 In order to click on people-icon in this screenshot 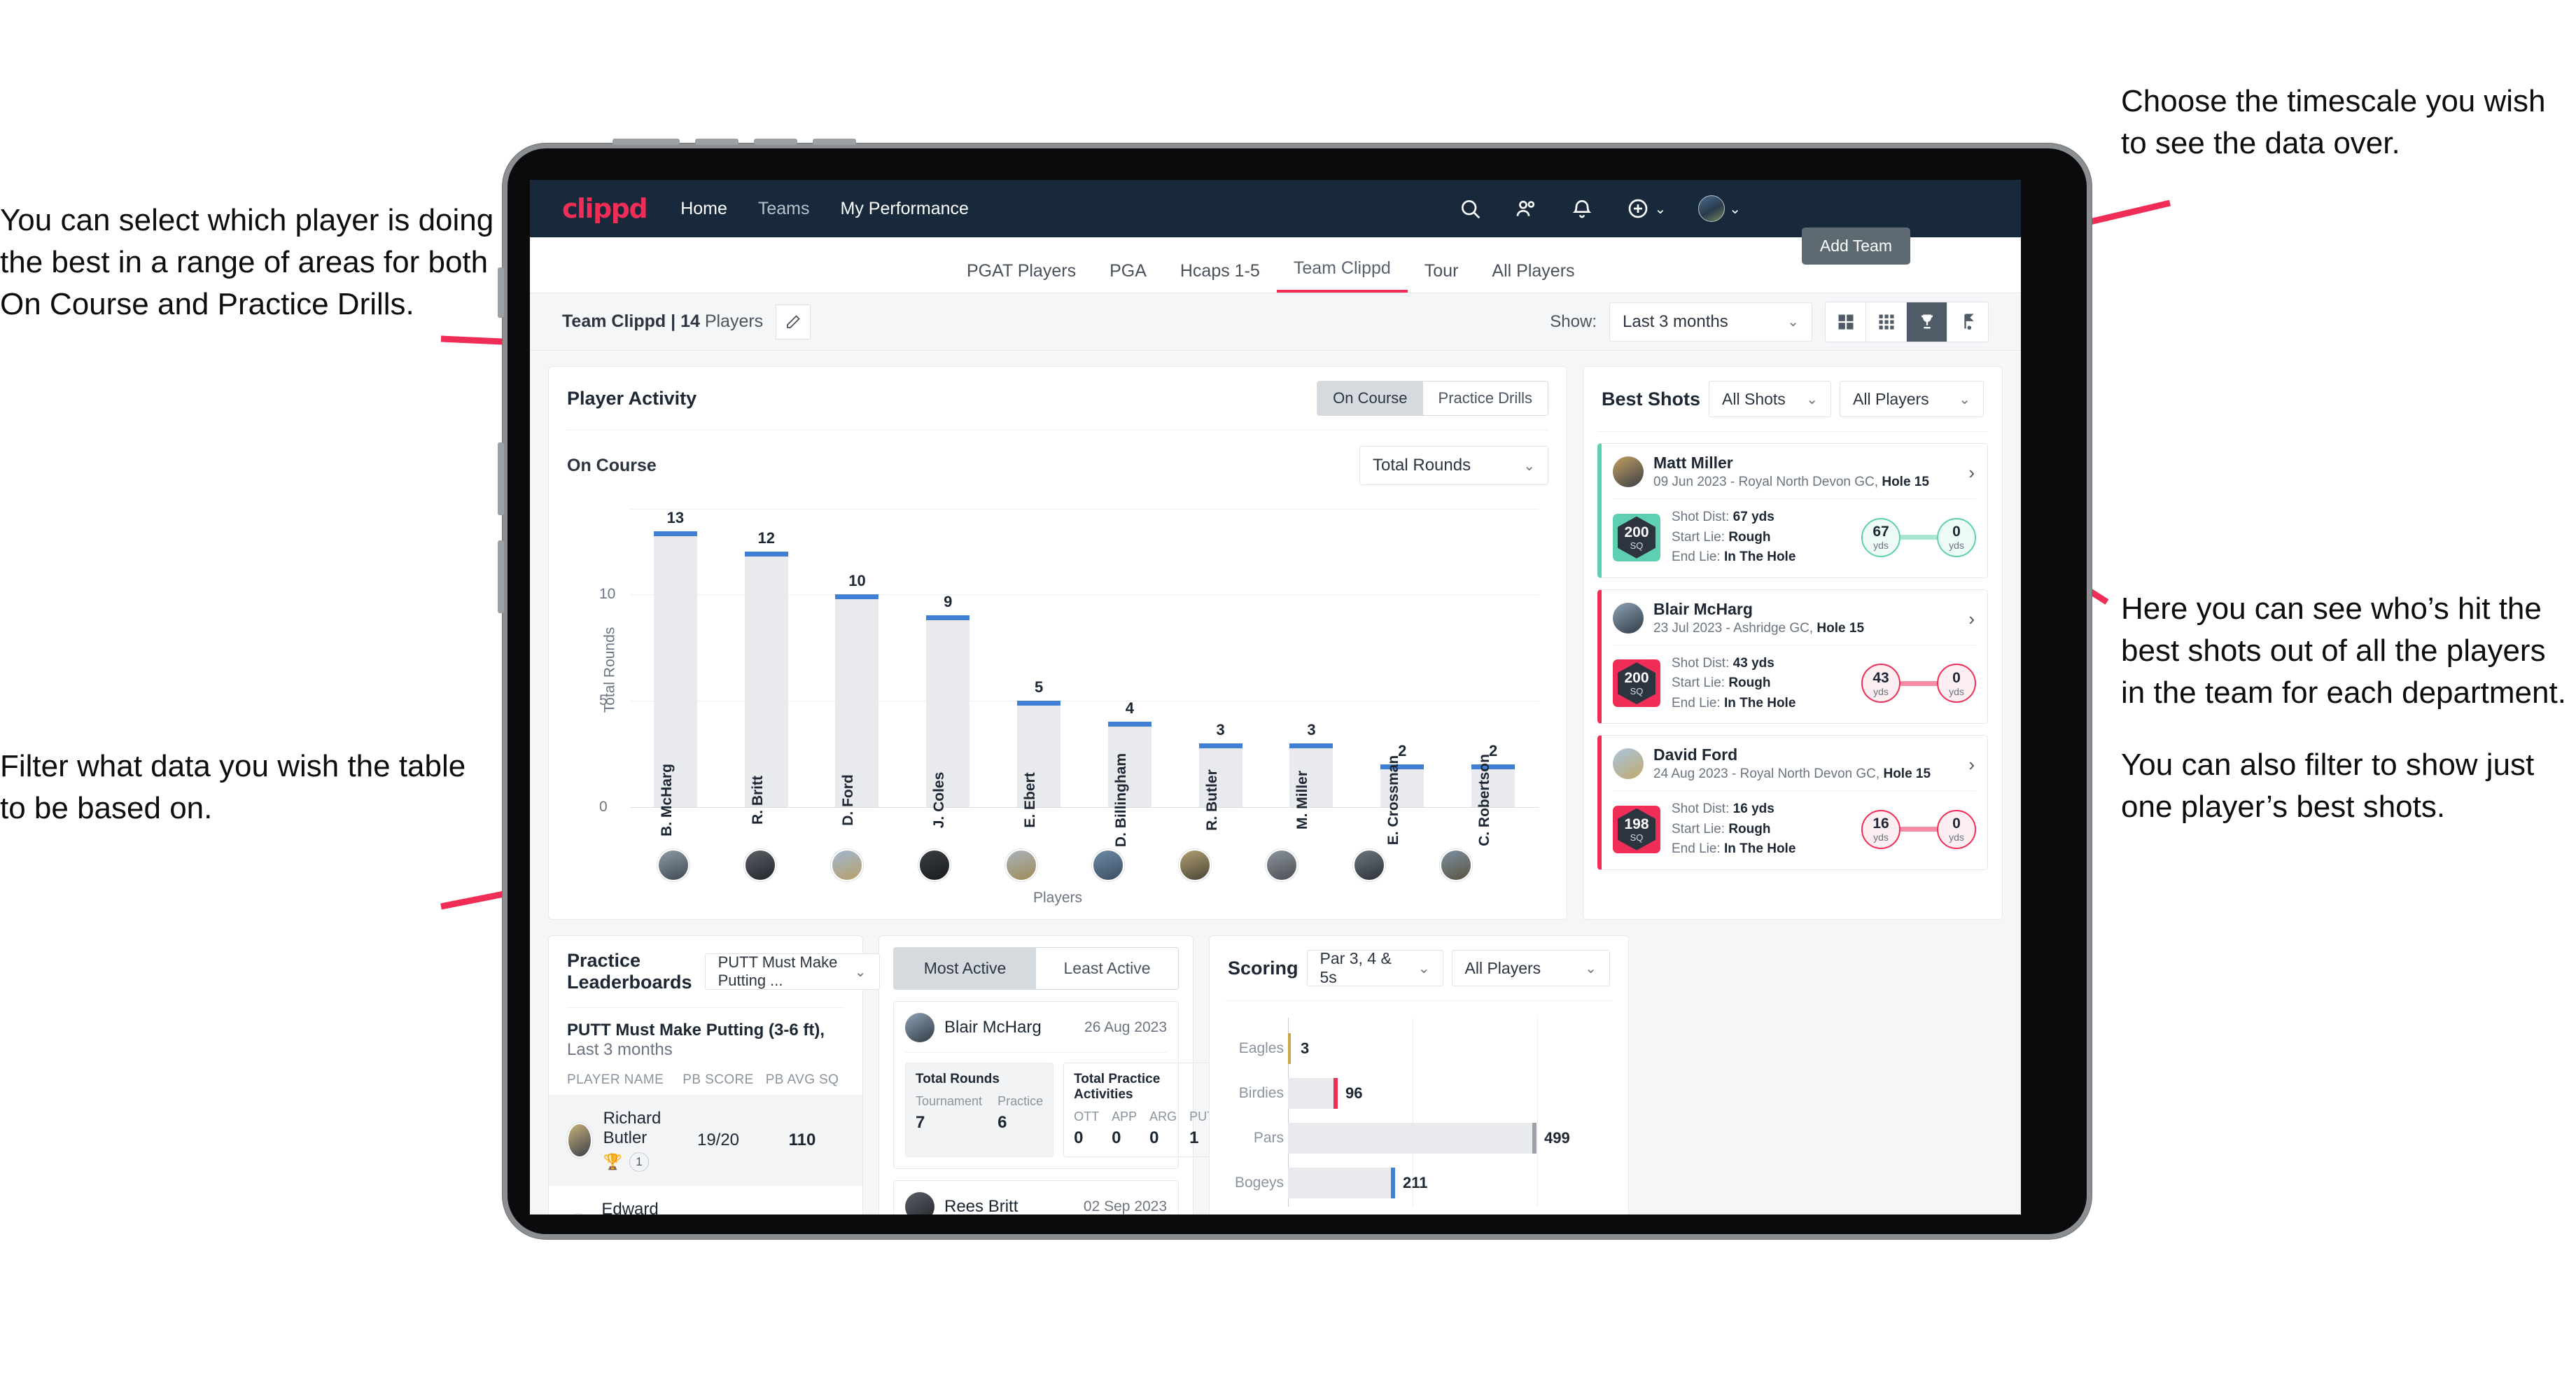, I will do `click(1526, 208)`.